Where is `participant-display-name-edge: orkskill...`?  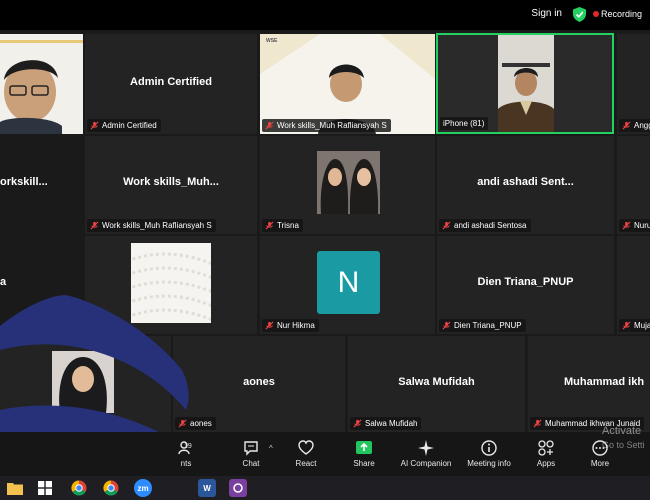 participant-display-name-edge: orkskill... is located at coordinates (24, 182).